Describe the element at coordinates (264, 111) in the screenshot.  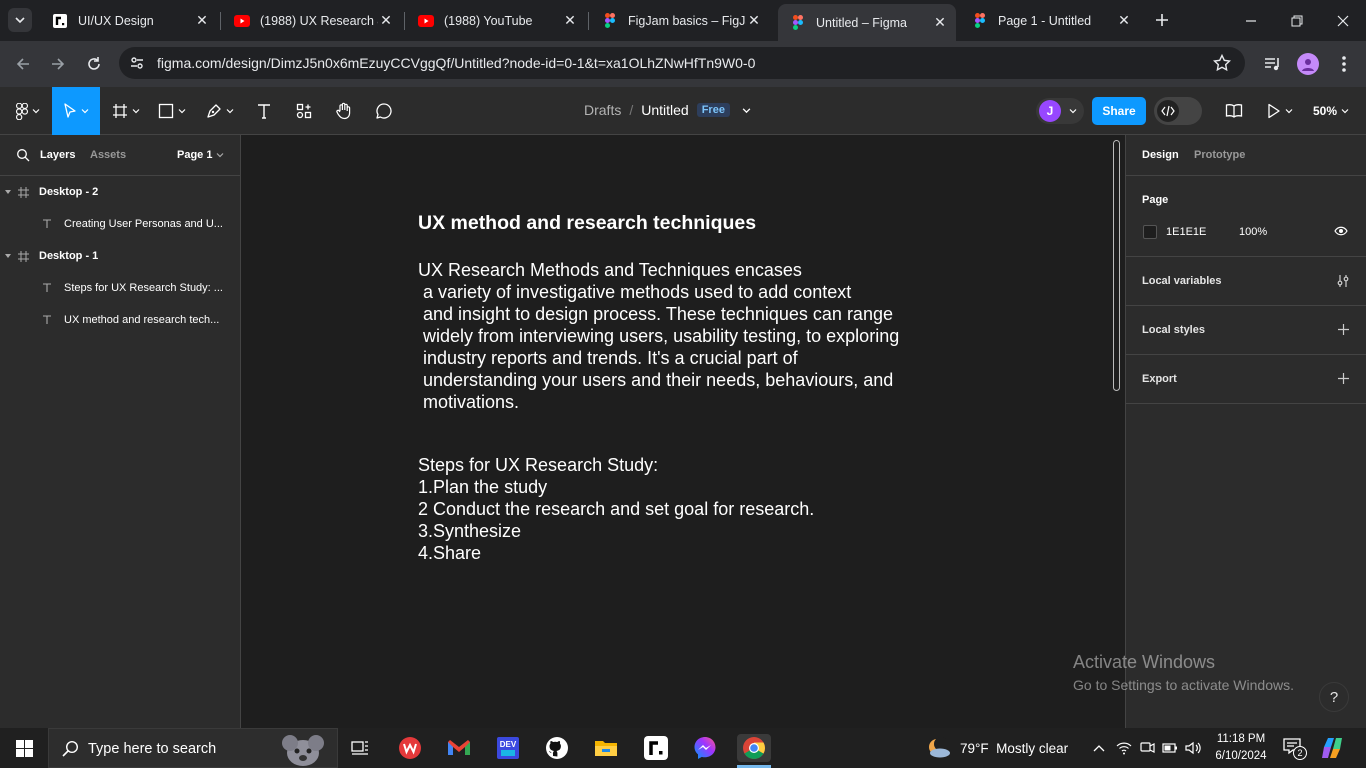
I see `text-tool-button` at that location.